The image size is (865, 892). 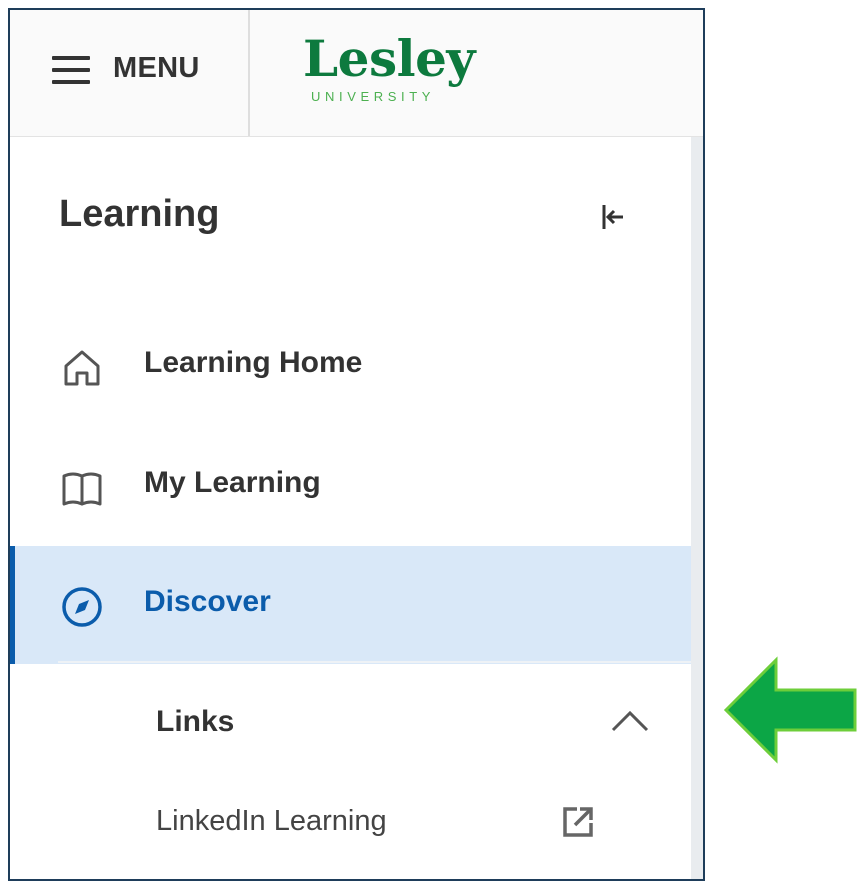 I want to click on divider, so click(x=374, y=662).